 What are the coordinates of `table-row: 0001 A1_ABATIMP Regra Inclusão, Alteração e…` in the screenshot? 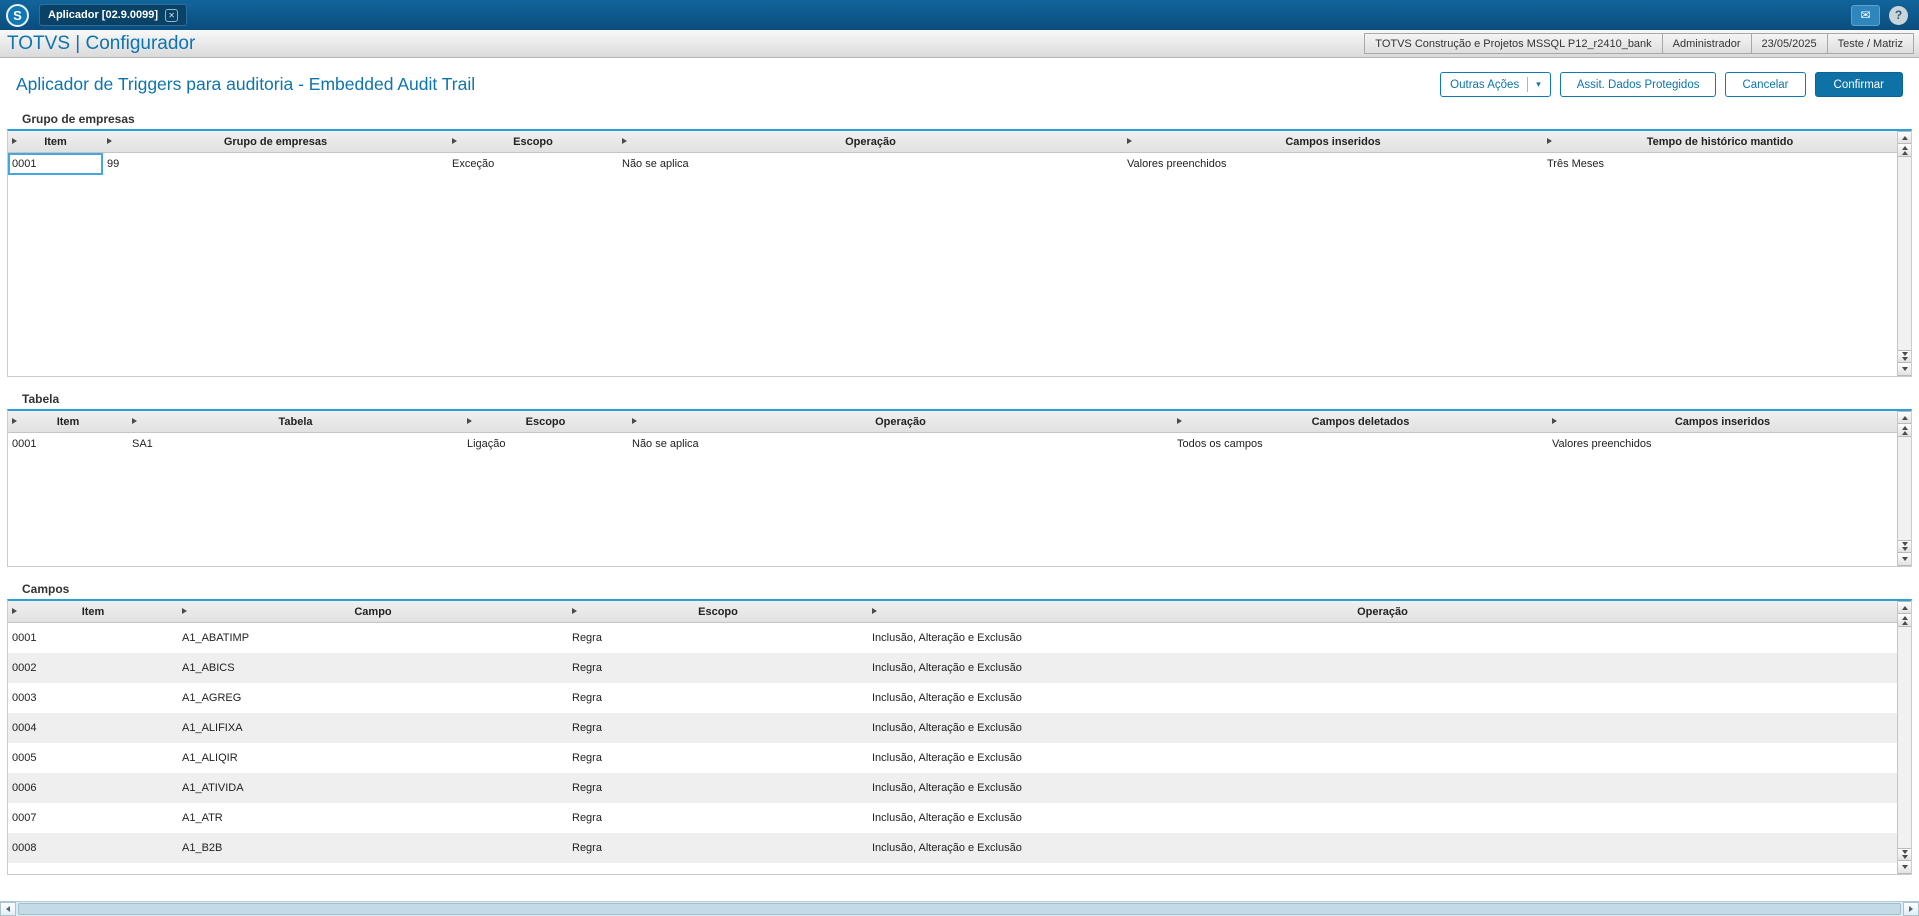 It's located at (952, 638).